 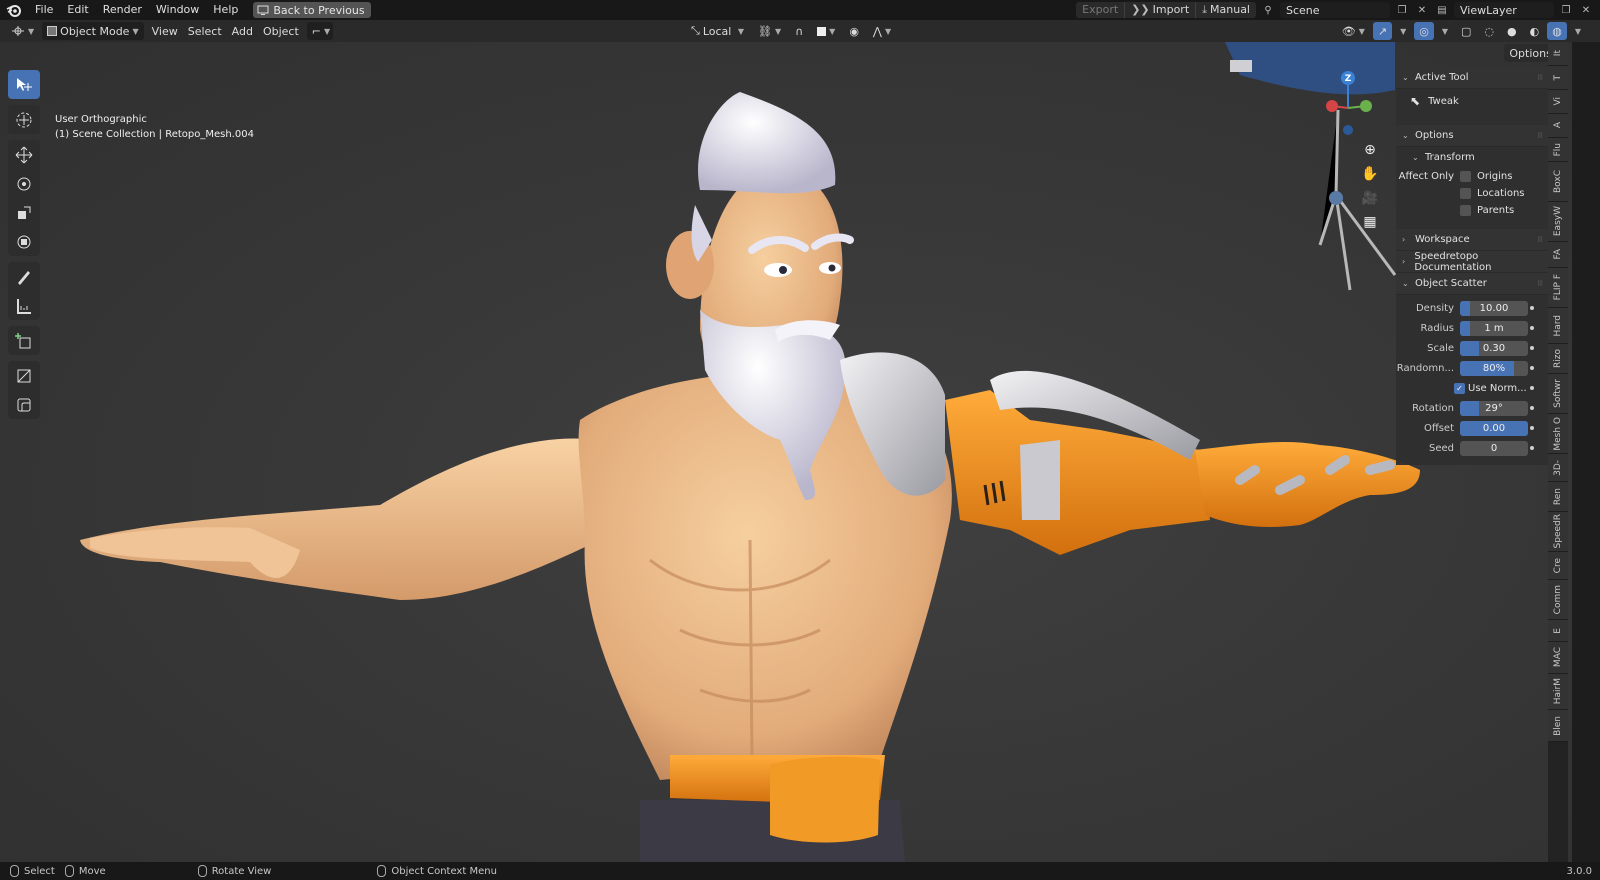 I want to click on sidebar-tab: Softwr, so click(x=1558, y=394).